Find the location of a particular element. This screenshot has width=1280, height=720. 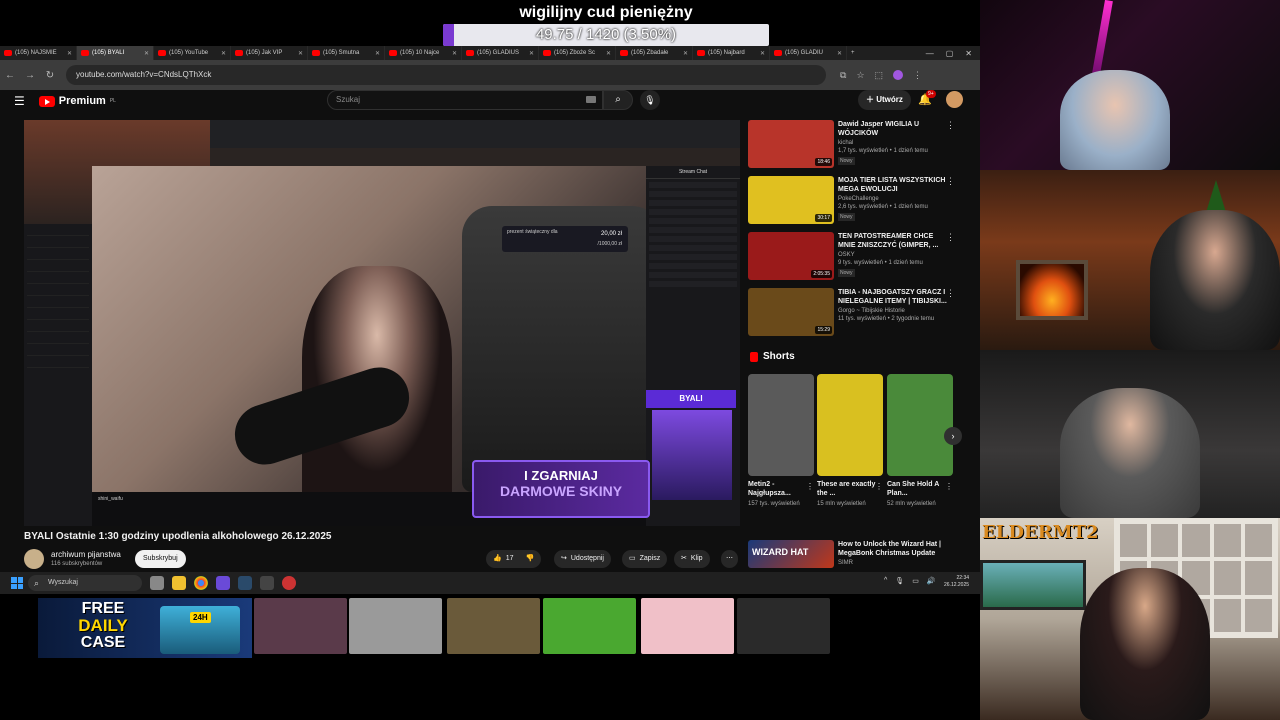

voice-search-button: 🎙 is located at coordinates (650, 100).